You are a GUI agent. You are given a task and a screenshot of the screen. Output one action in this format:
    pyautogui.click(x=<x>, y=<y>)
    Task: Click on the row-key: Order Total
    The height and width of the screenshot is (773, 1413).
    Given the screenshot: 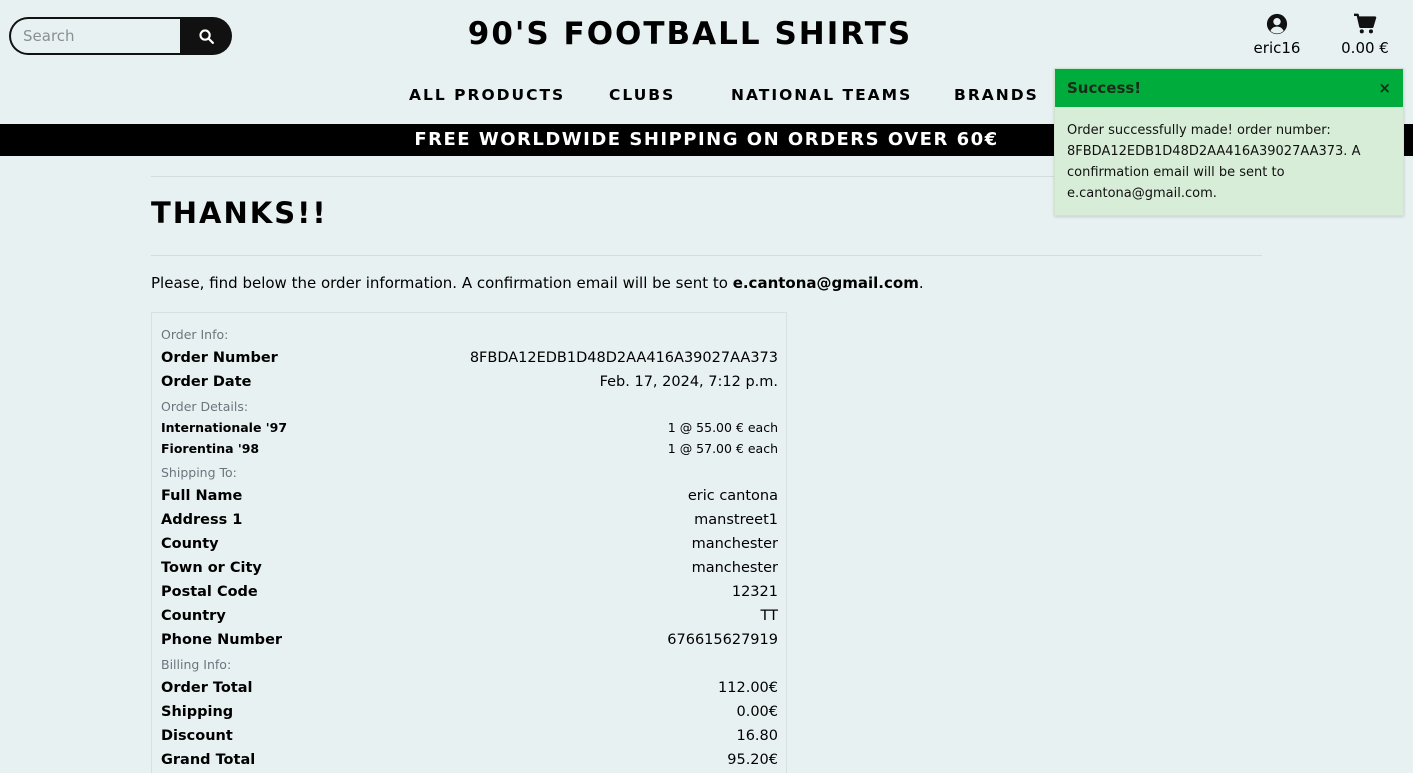 What is the action you would take?
    pyautogui.click(x=207, y=688)
    